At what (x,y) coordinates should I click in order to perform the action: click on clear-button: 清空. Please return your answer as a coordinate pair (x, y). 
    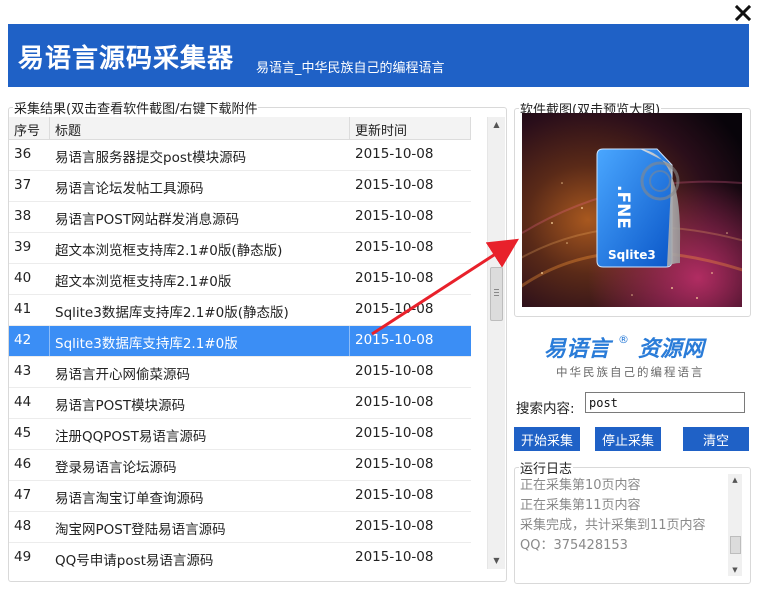
    Looking at the image, I should click on (716, 439).